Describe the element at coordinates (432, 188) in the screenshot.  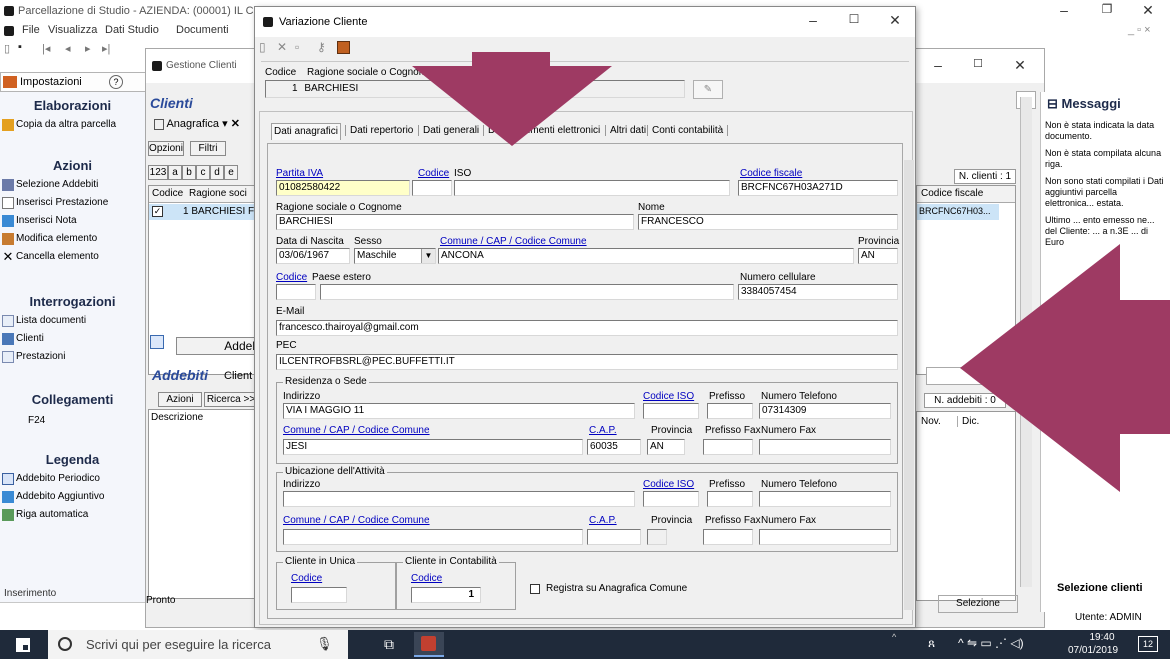
I see `codice-paese-field` at that location.